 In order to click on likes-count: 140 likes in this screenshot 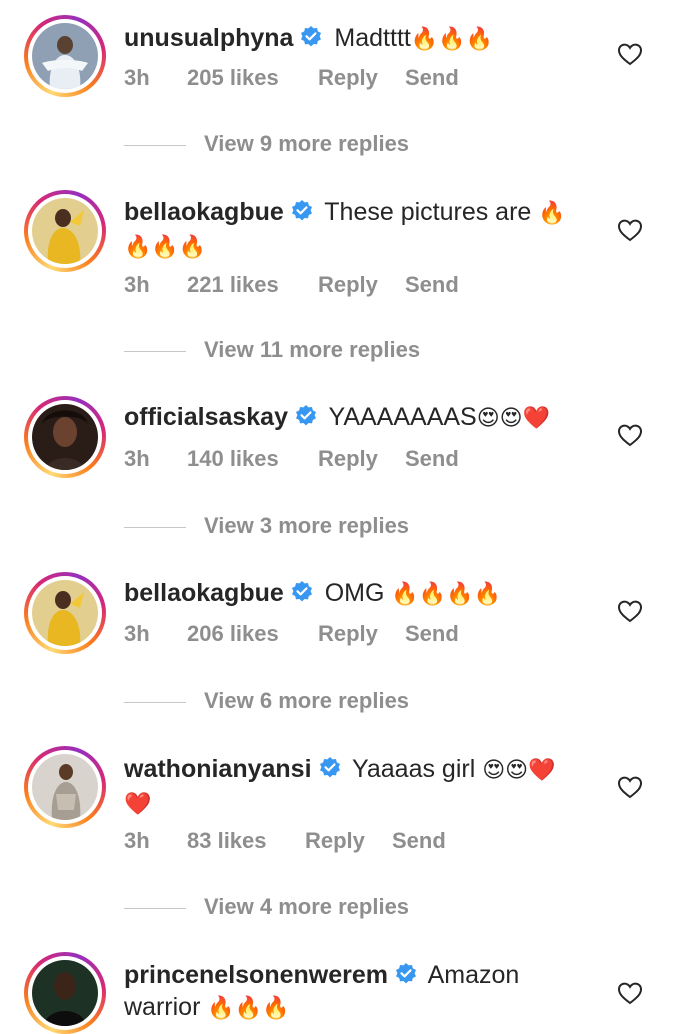, I will do `click(252, 459)`.